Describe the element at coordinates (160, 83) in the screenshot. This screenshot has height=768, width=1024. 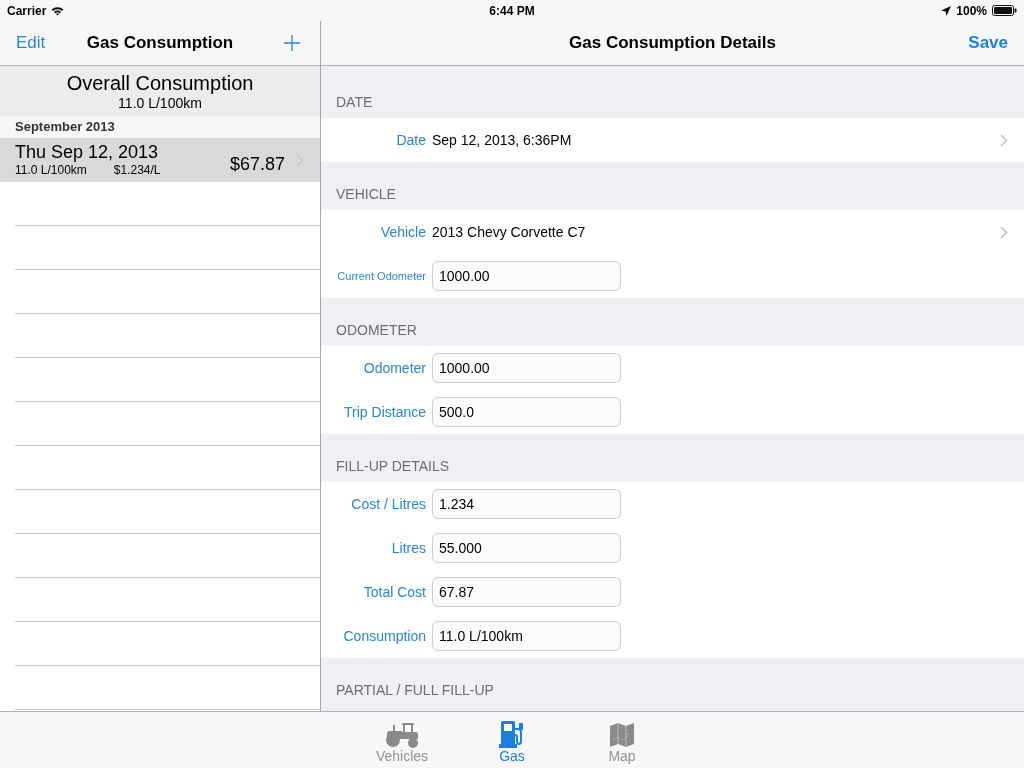
I see `summary-title: Overall Consumption` at that location.